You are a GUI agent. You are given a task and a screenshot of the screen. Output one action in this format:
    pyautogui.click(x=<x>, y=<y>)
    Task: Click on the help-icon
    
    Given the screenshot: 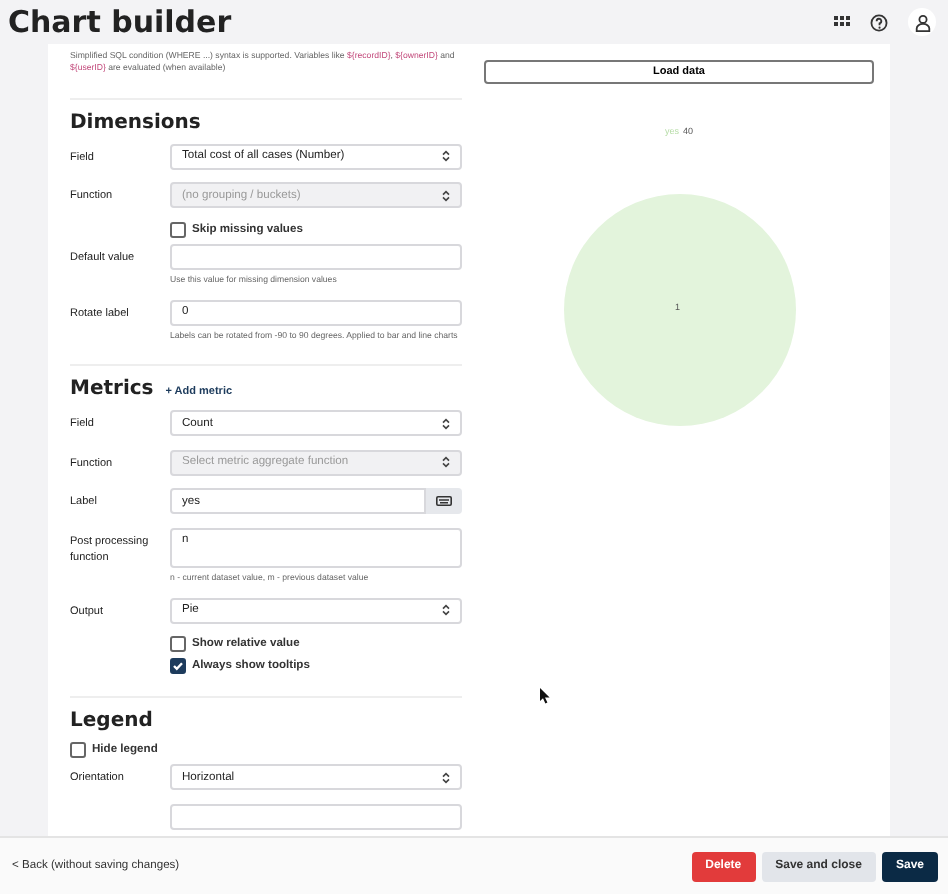 What is the action you would take?
    pyautogui.click(x=879, y=22)
    